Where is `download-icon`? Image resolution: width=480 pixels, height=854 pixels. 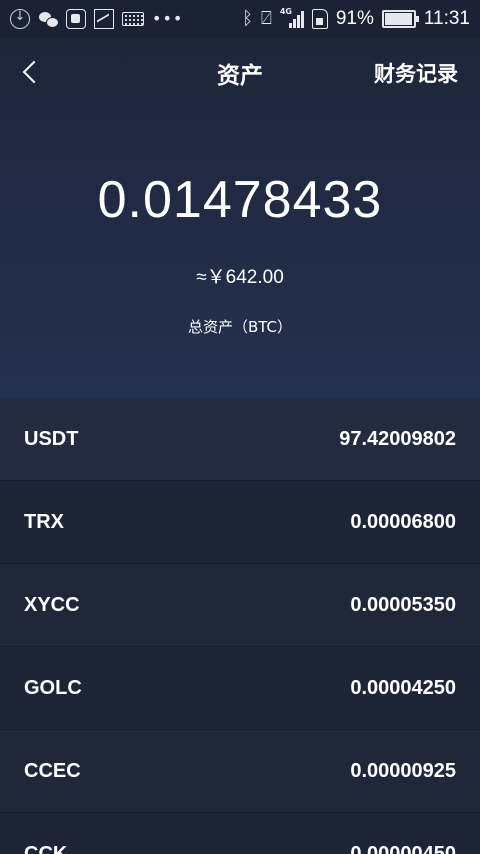
download-icon is located at coordinates (20, 19).